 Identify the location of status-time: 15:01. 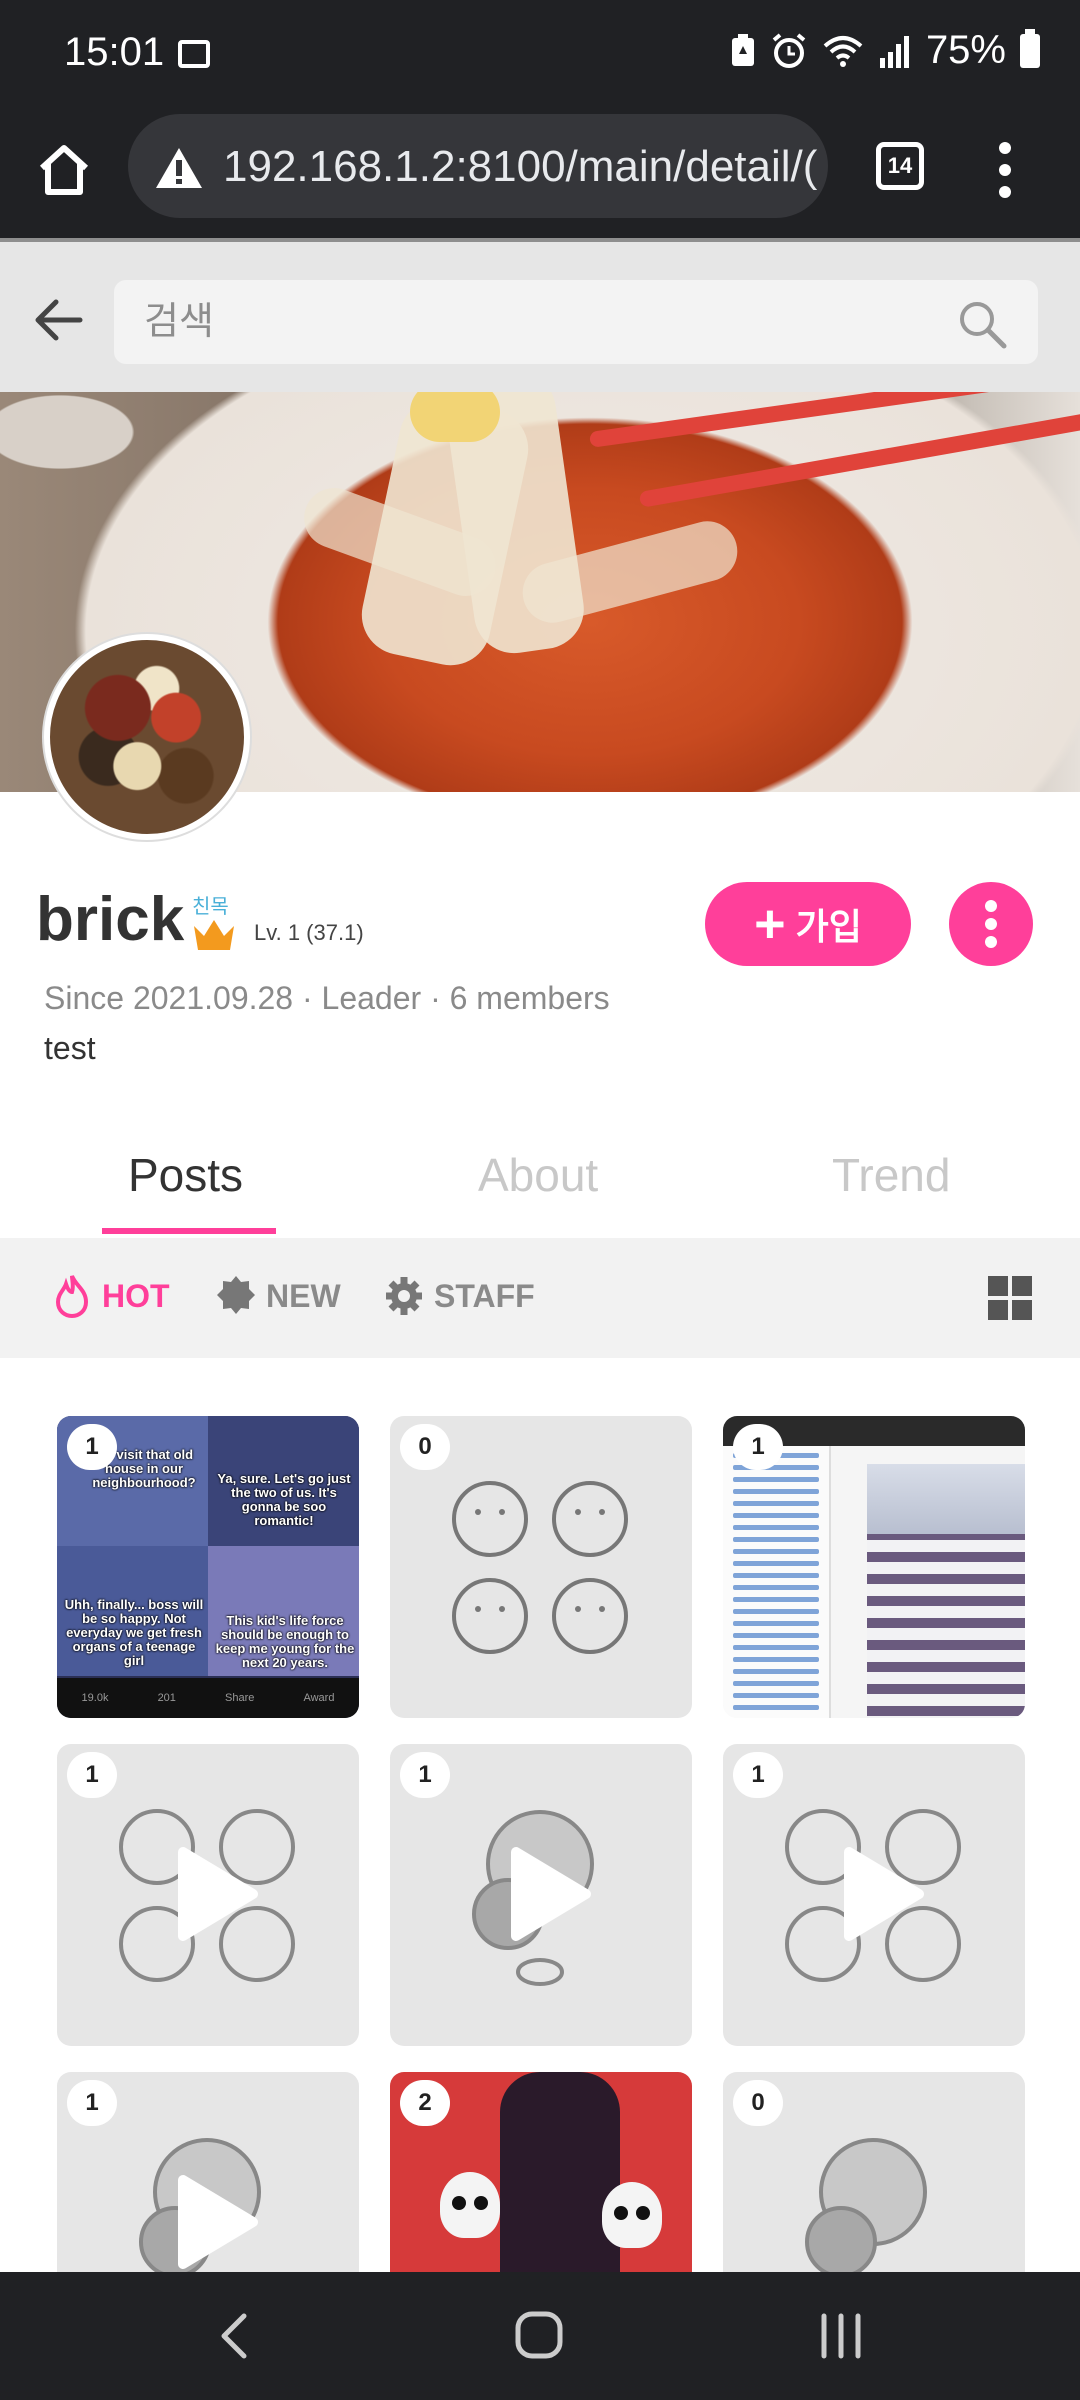
(114, 52).